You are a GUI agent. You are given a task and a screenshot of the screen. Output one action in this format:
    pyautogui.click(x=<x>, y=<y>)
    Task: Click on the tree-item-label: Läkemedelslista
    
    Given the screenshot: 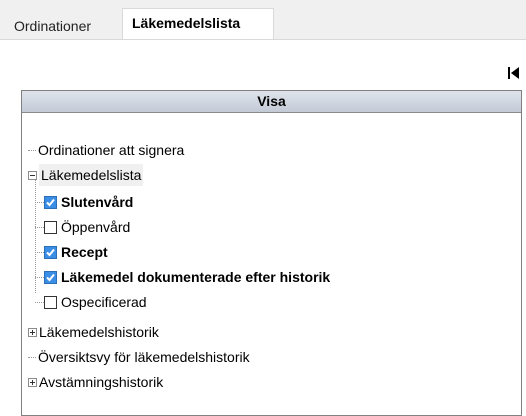 What is the action you would take?
    pyautogui.click(x=91, y=175)
    